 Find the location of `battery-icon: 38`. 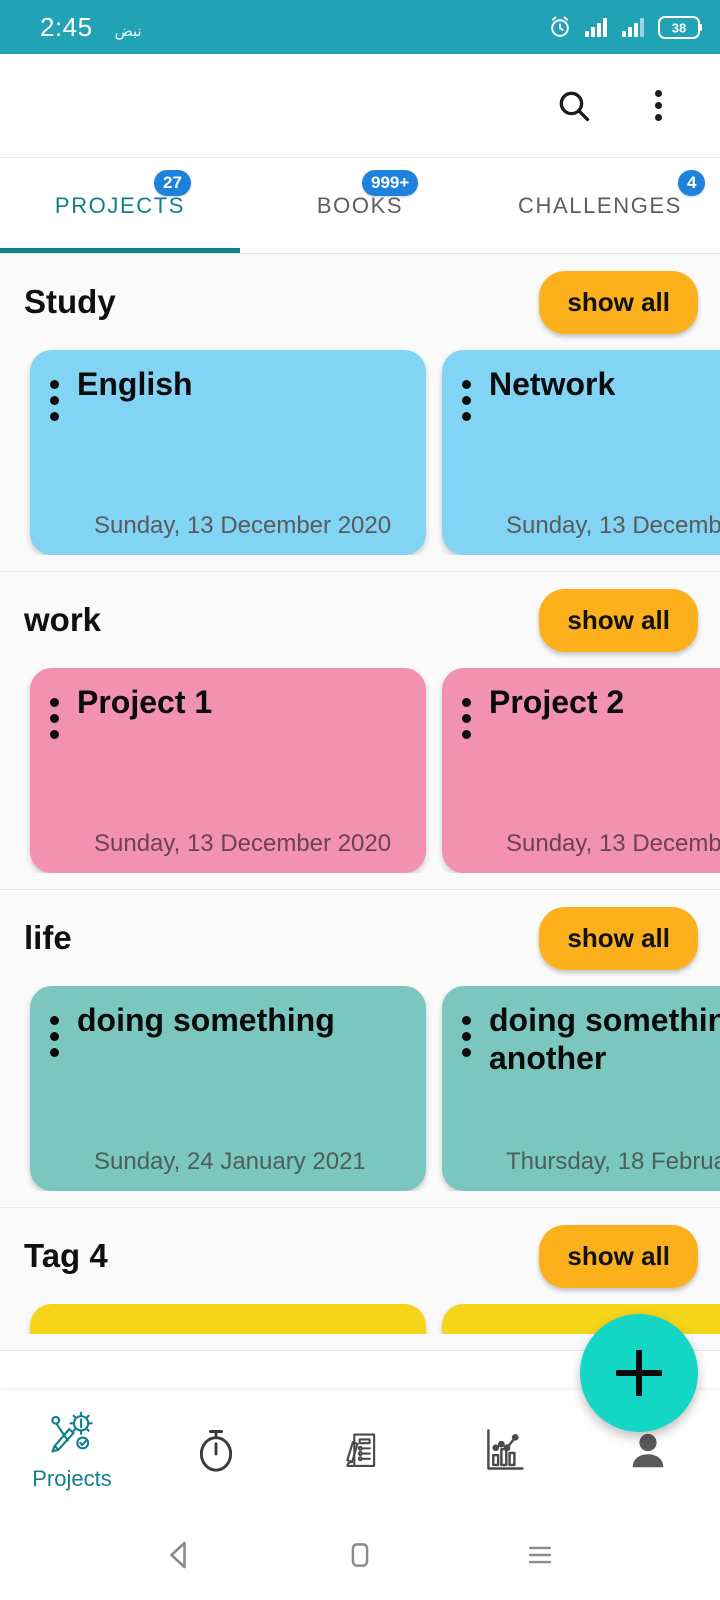

battery-icon: 38 is located at coordinates (680, 27).